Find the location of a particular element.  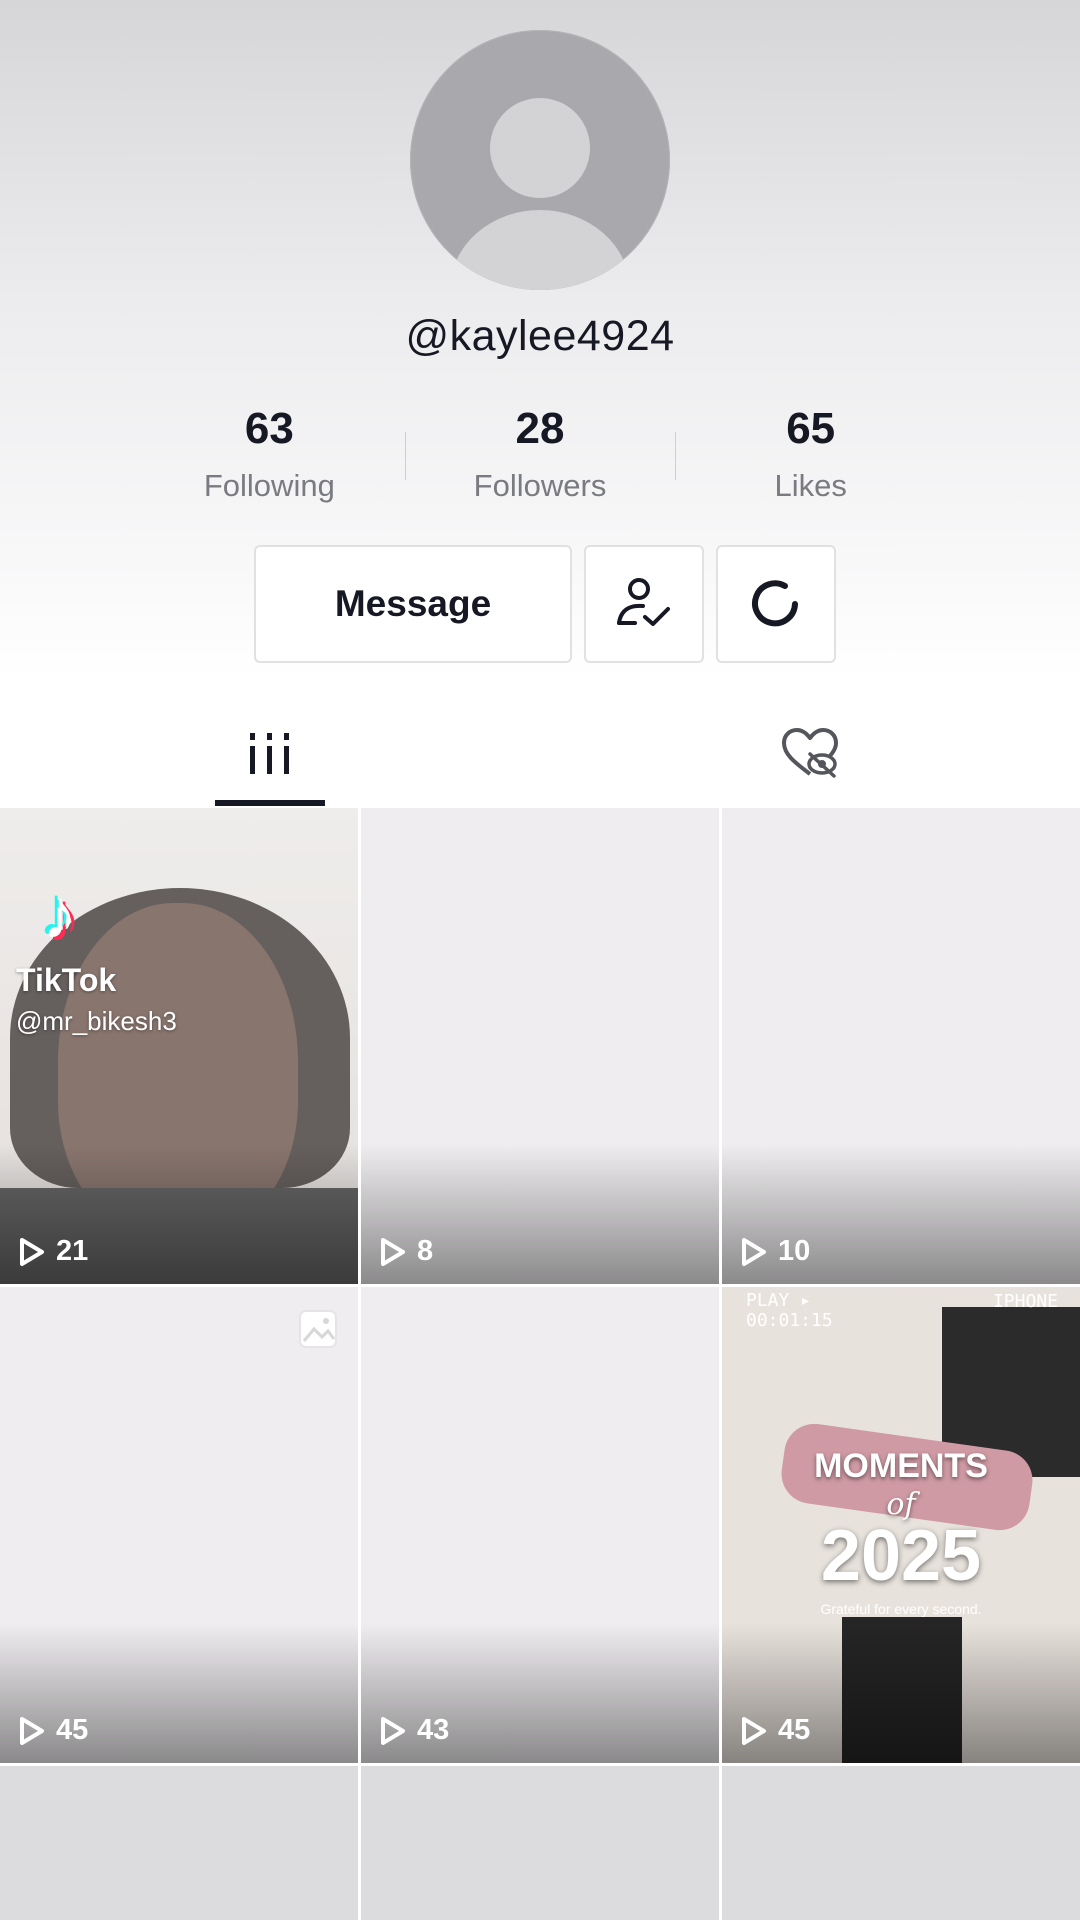

avatar-body-shape is located at coordinates (540, 250).